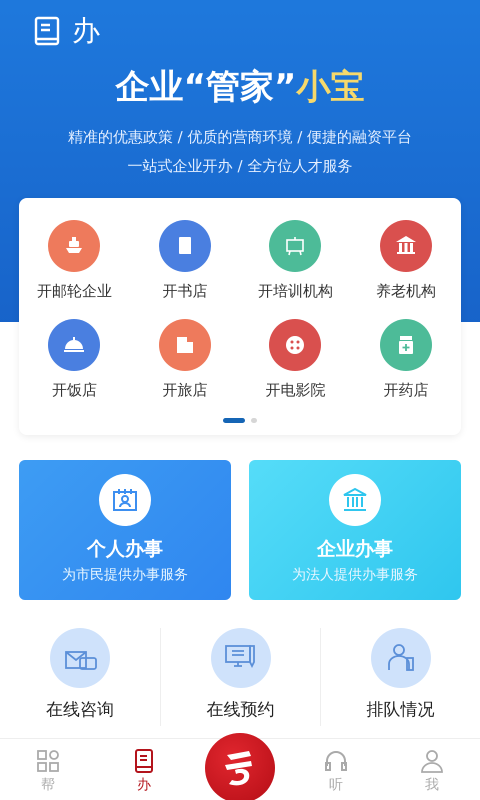 This screenshot has width=480, height=800. I want to click on category-label: 养老机构, so click(406, 291).